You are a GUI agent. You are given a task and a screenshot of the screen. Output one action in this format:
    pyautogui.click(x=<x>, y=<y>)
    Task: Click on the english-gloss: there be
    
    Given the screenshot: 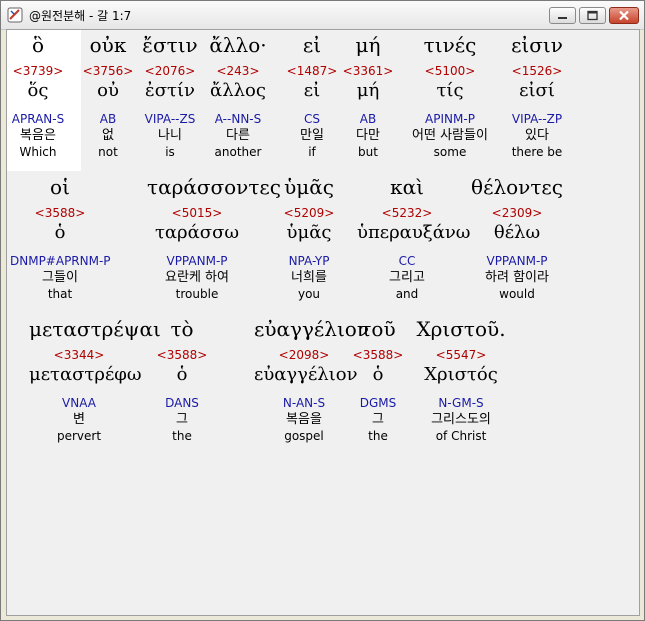 What is the action you would take?
    pyautogui.click(x=537, y=152)
    